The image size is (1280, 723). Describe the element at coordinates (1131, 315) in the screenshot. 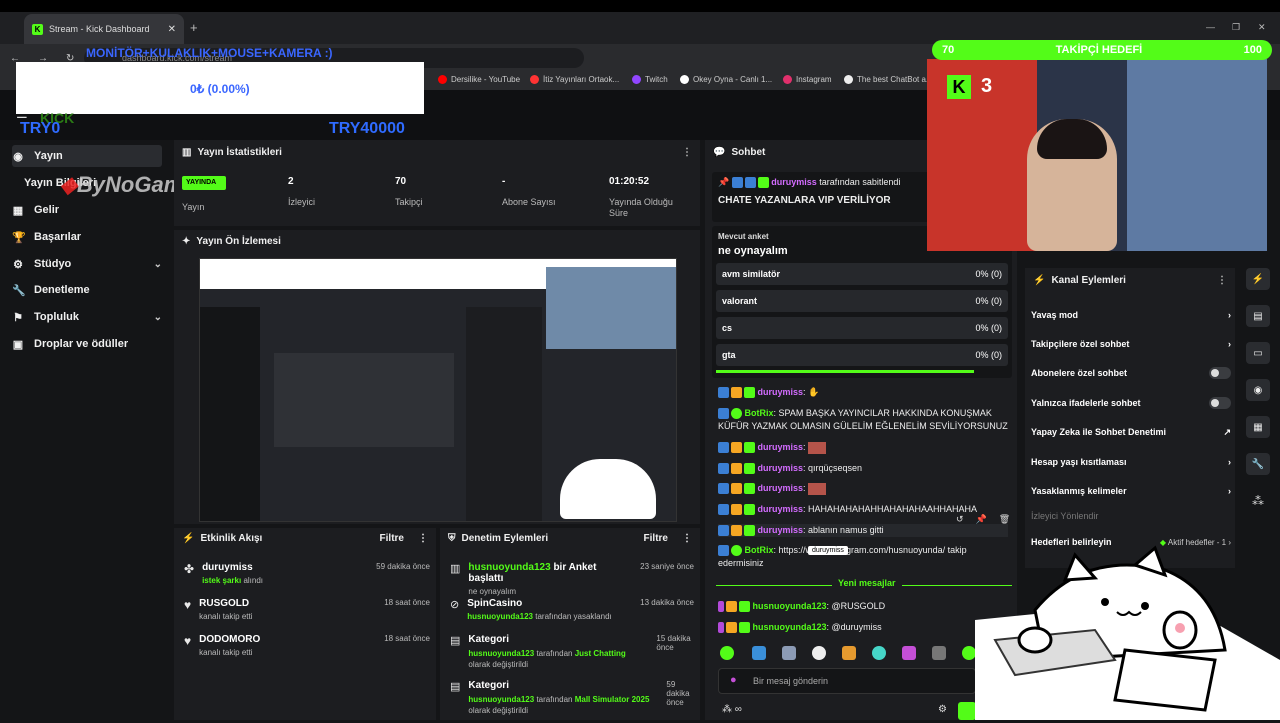

I see `action-slow-mode: Yavaş mod ›` at that location.